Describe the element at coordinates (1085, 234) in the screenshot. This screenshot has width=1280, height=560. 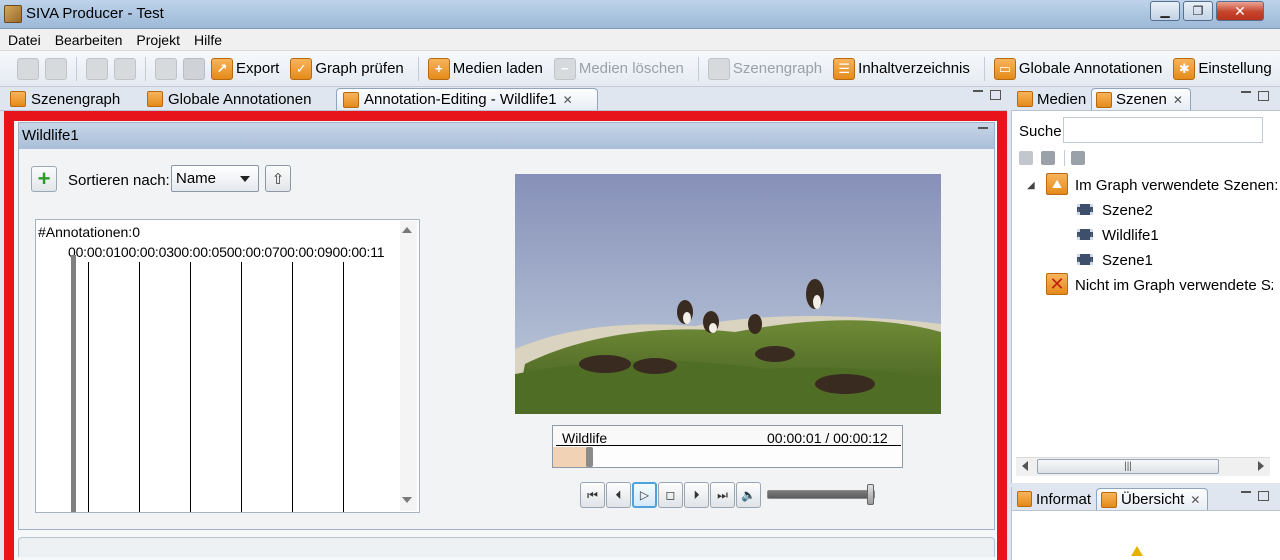
I see `scene-film-icon` at that location.